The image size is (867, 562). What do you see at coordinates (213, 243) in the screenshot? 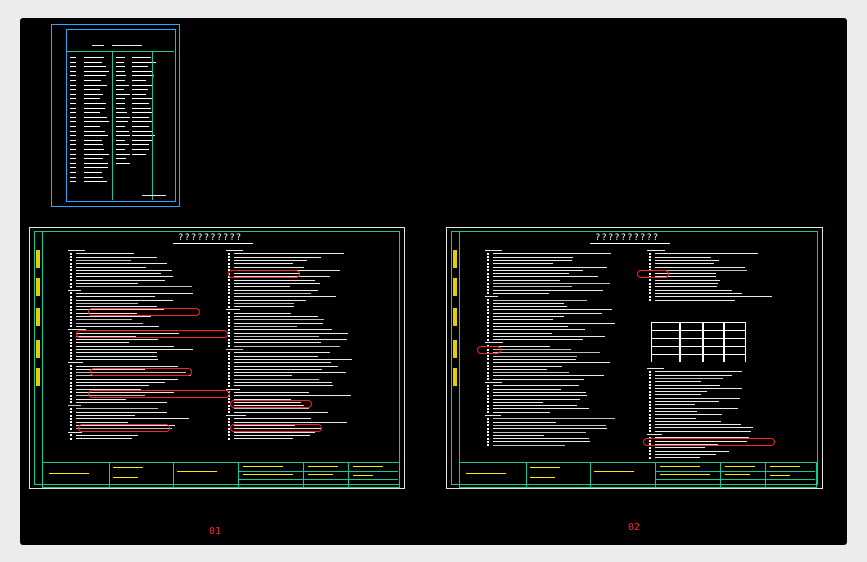
I see `sheet-01-title-underline` at bounding box center [213, 243].